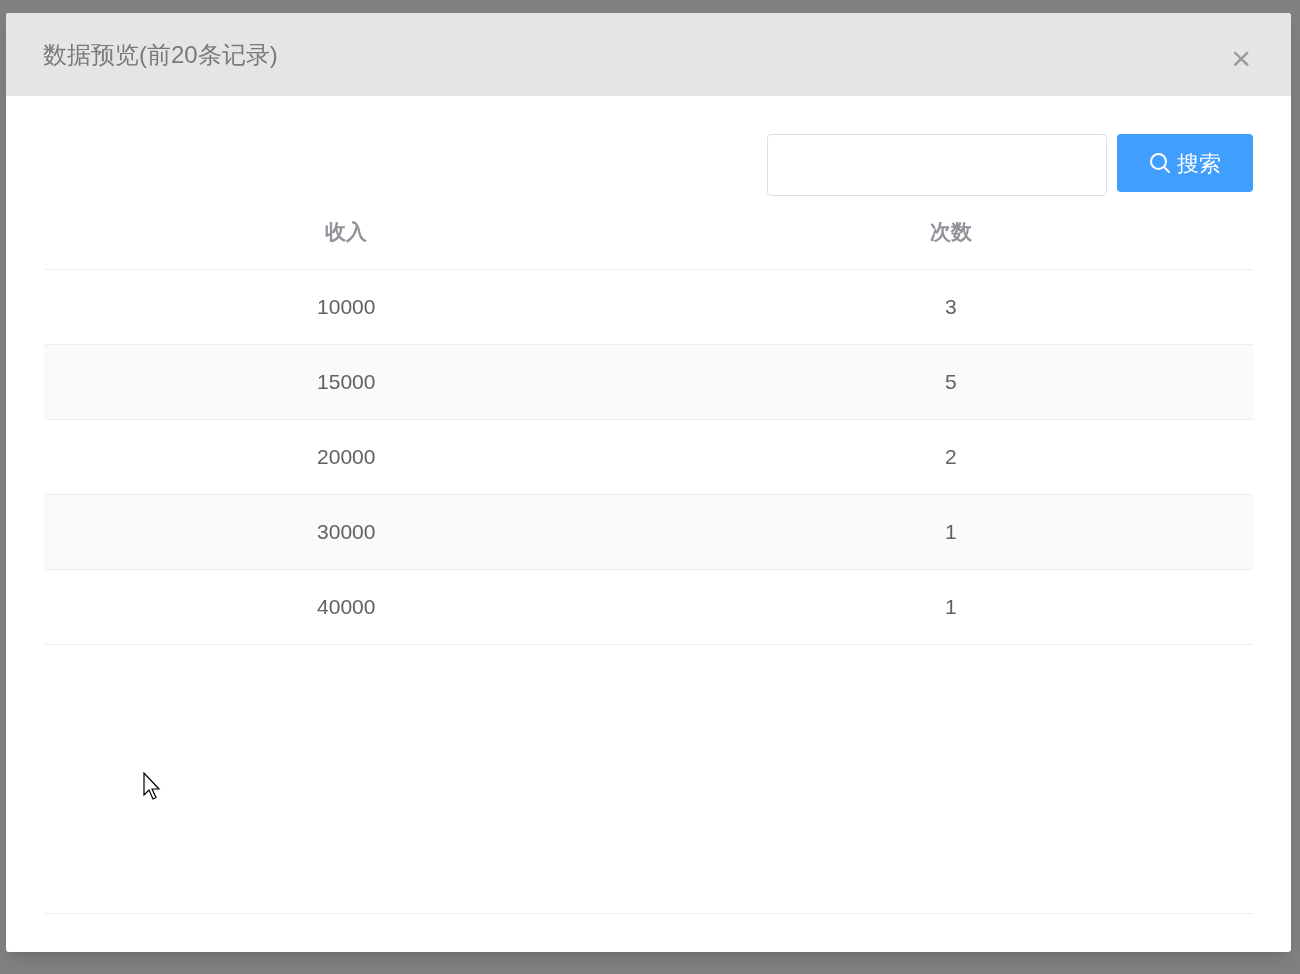 The width and height of the screenshot is (1300, 974). I want to click on column-header: 收入, so click(346, 232).